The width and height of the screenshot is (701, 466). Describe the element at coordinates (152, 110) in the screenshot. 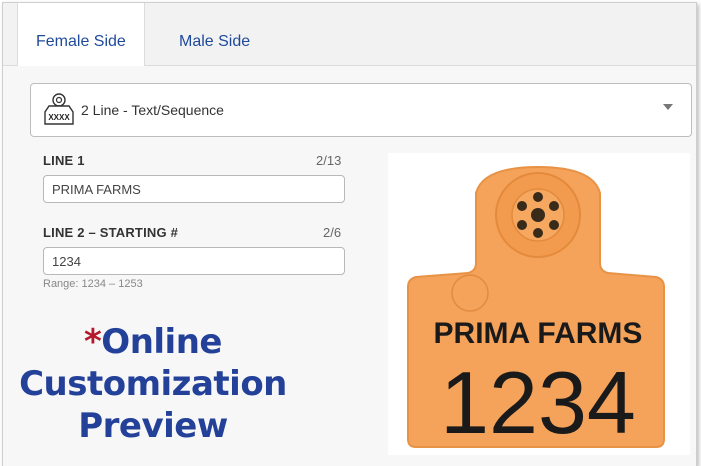

I see `tag-style-selected: 2 Line - Text/Sequence` at that location.